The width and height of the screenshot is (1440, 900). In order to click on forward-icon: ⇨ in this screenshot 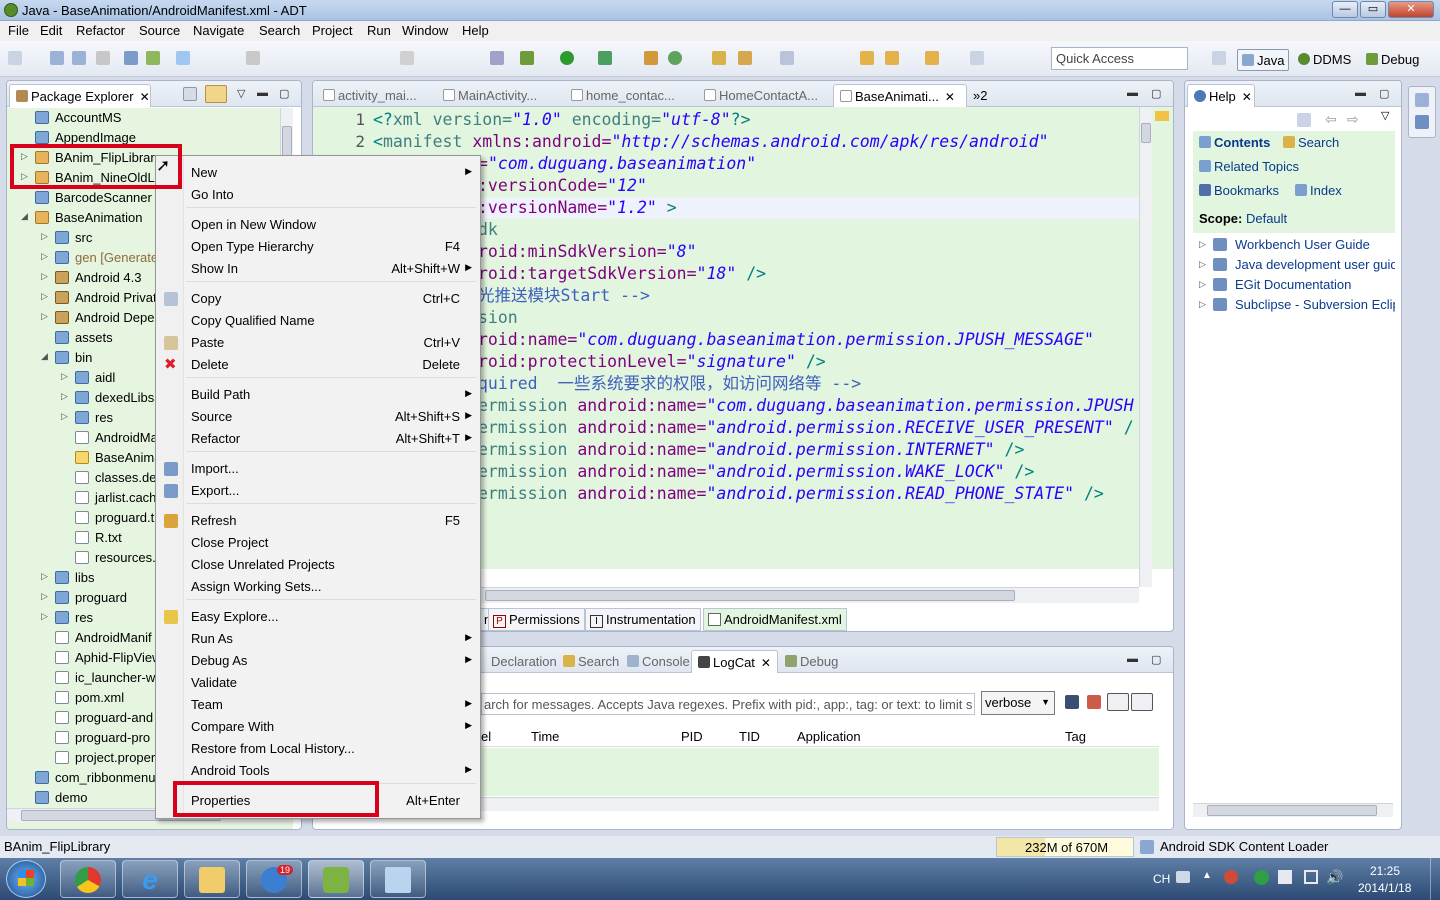, I will do `click(1353, 119)`.